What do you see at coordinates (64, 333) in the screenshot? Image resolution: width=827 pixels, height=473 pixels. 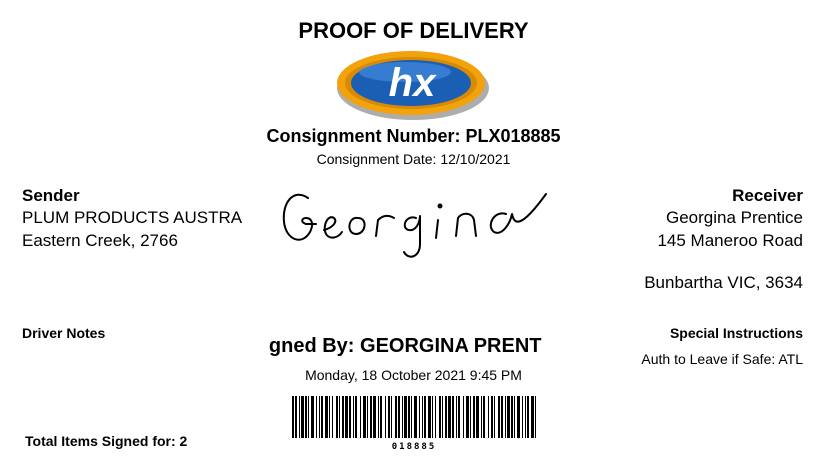 I see `driver-notes-heading: Driver Notes` at bounding box center [64, 333].